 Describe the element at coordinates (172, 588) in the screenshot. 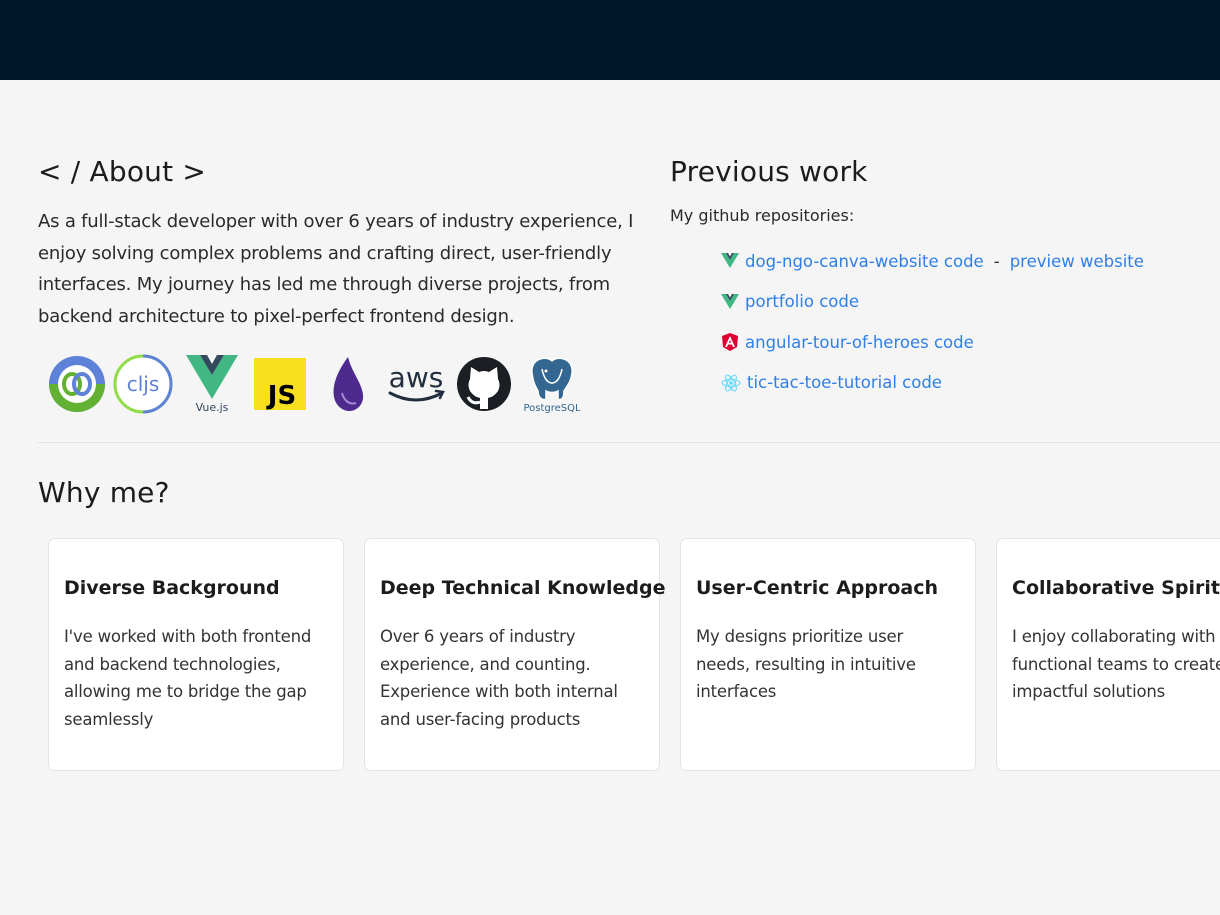

I see `card-title: Diverse Background` at that location.